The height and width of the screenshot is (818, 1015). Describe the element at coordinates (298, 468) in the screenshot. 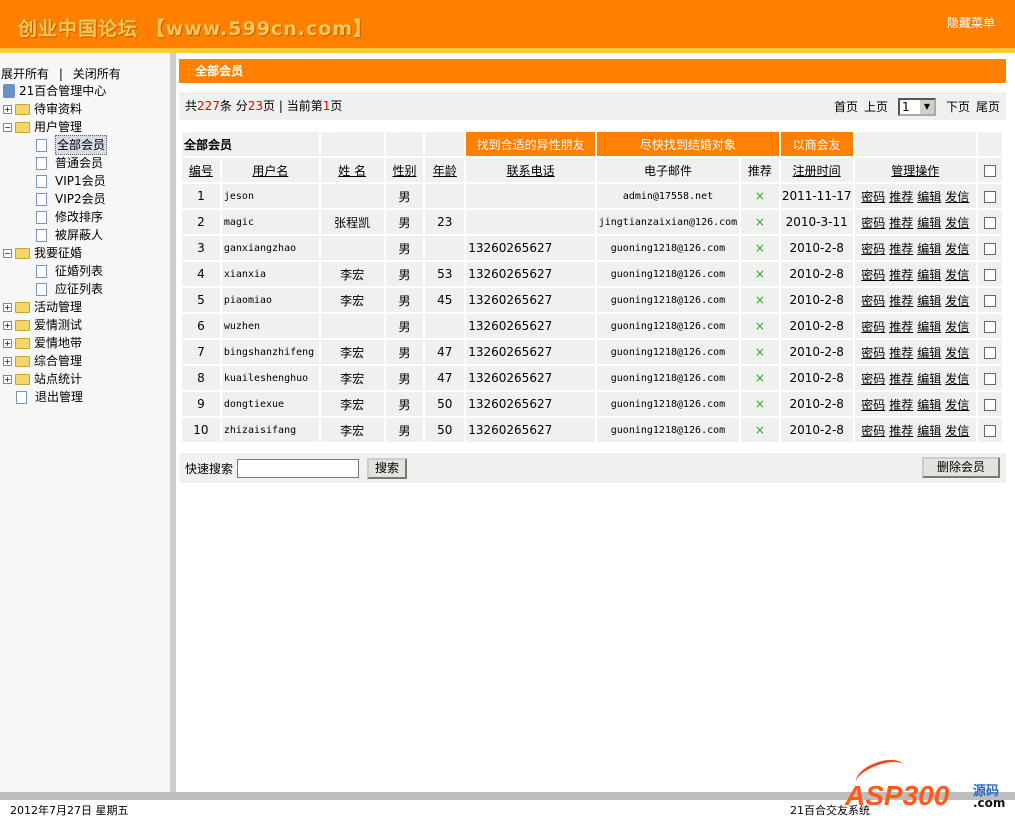

I see `search-input` at that location.